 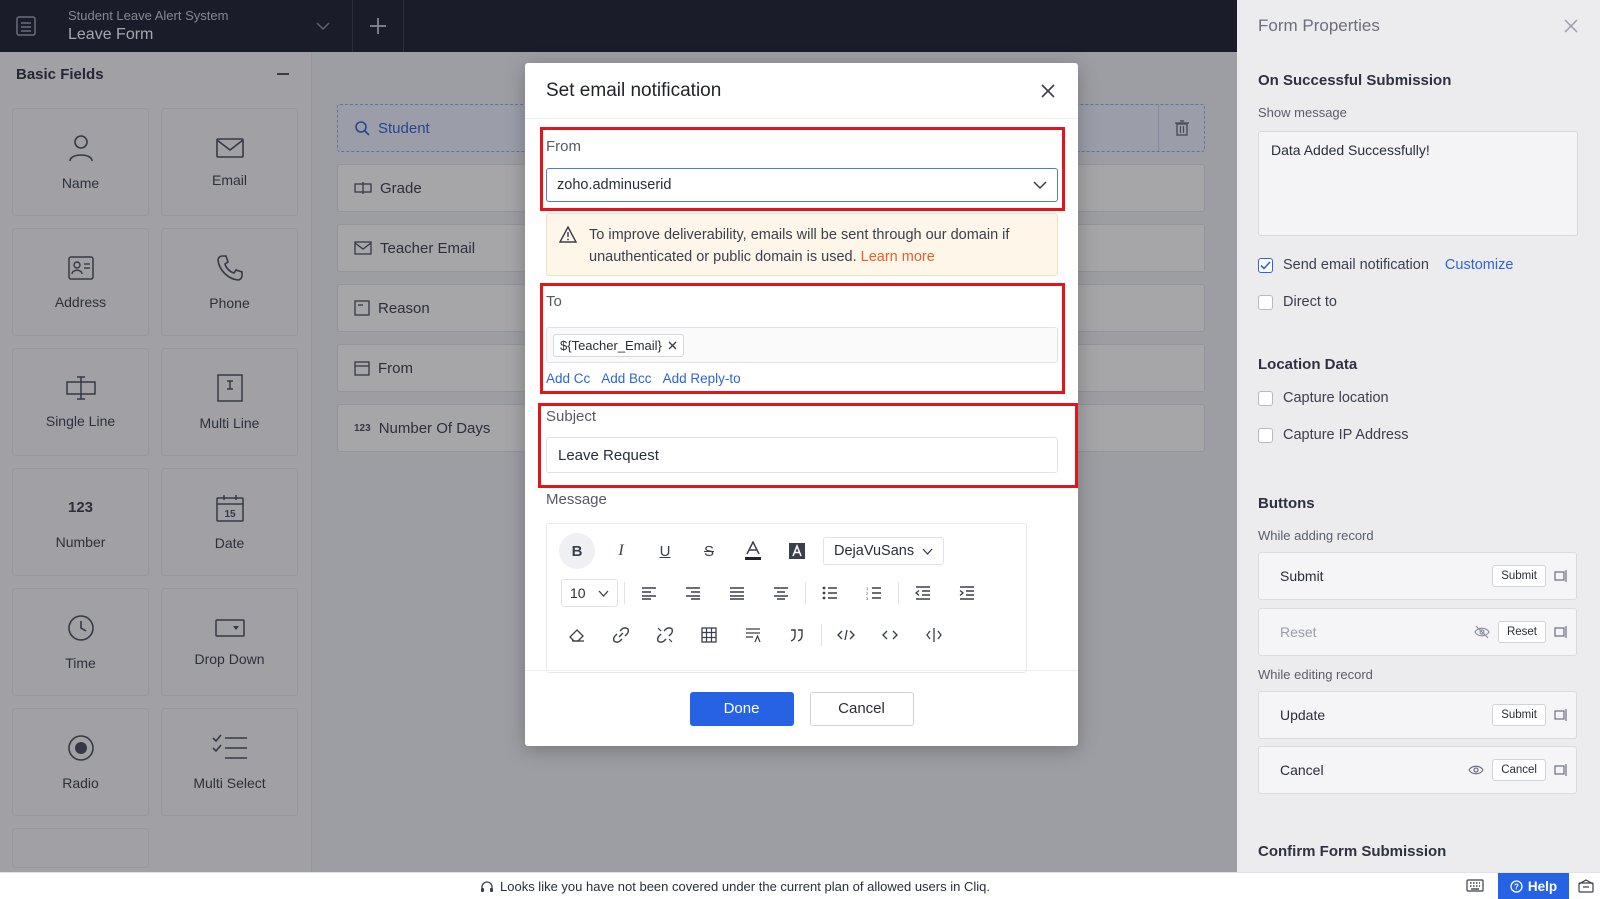 I want to click on indent-icon, so click(x=966, y=593).